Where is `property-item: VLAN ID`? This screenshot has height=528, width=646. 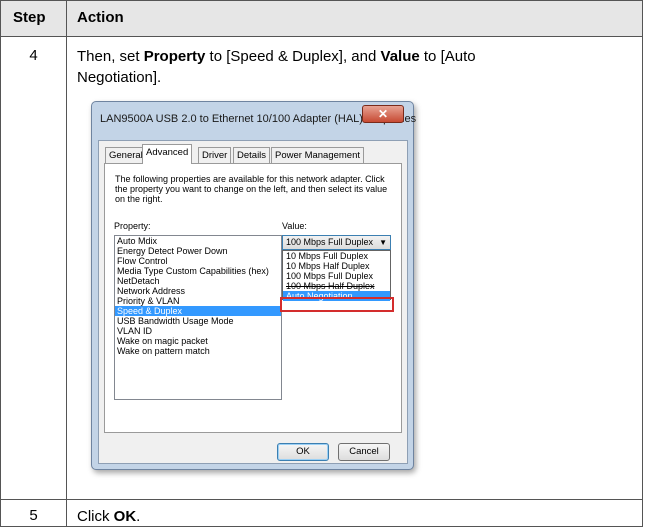 property-item: VLAN ID is located at coordinates (198, 331).